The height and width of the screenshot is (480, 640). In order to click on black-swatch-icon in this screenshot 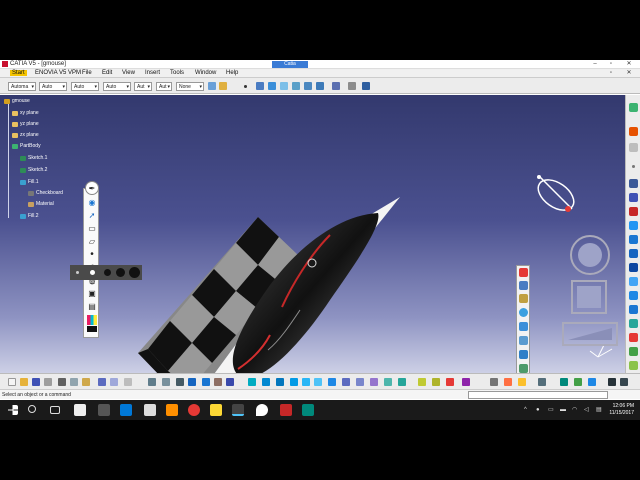, I will do `click(92, 329)`.